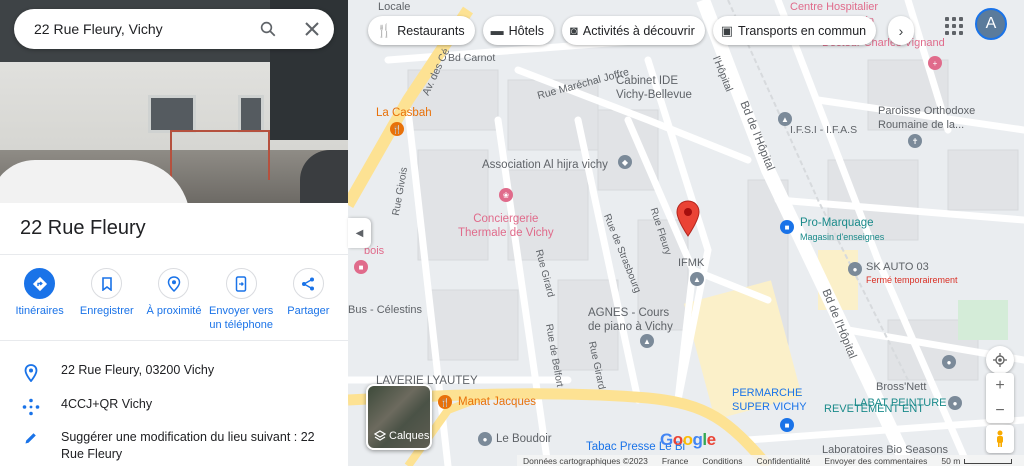 Image resolution: width=1024 pixels, height=466 pixels. Describe the element at coordinates (431, 30) in the screenshot. I see `chip-label: Restaurants` at that location.